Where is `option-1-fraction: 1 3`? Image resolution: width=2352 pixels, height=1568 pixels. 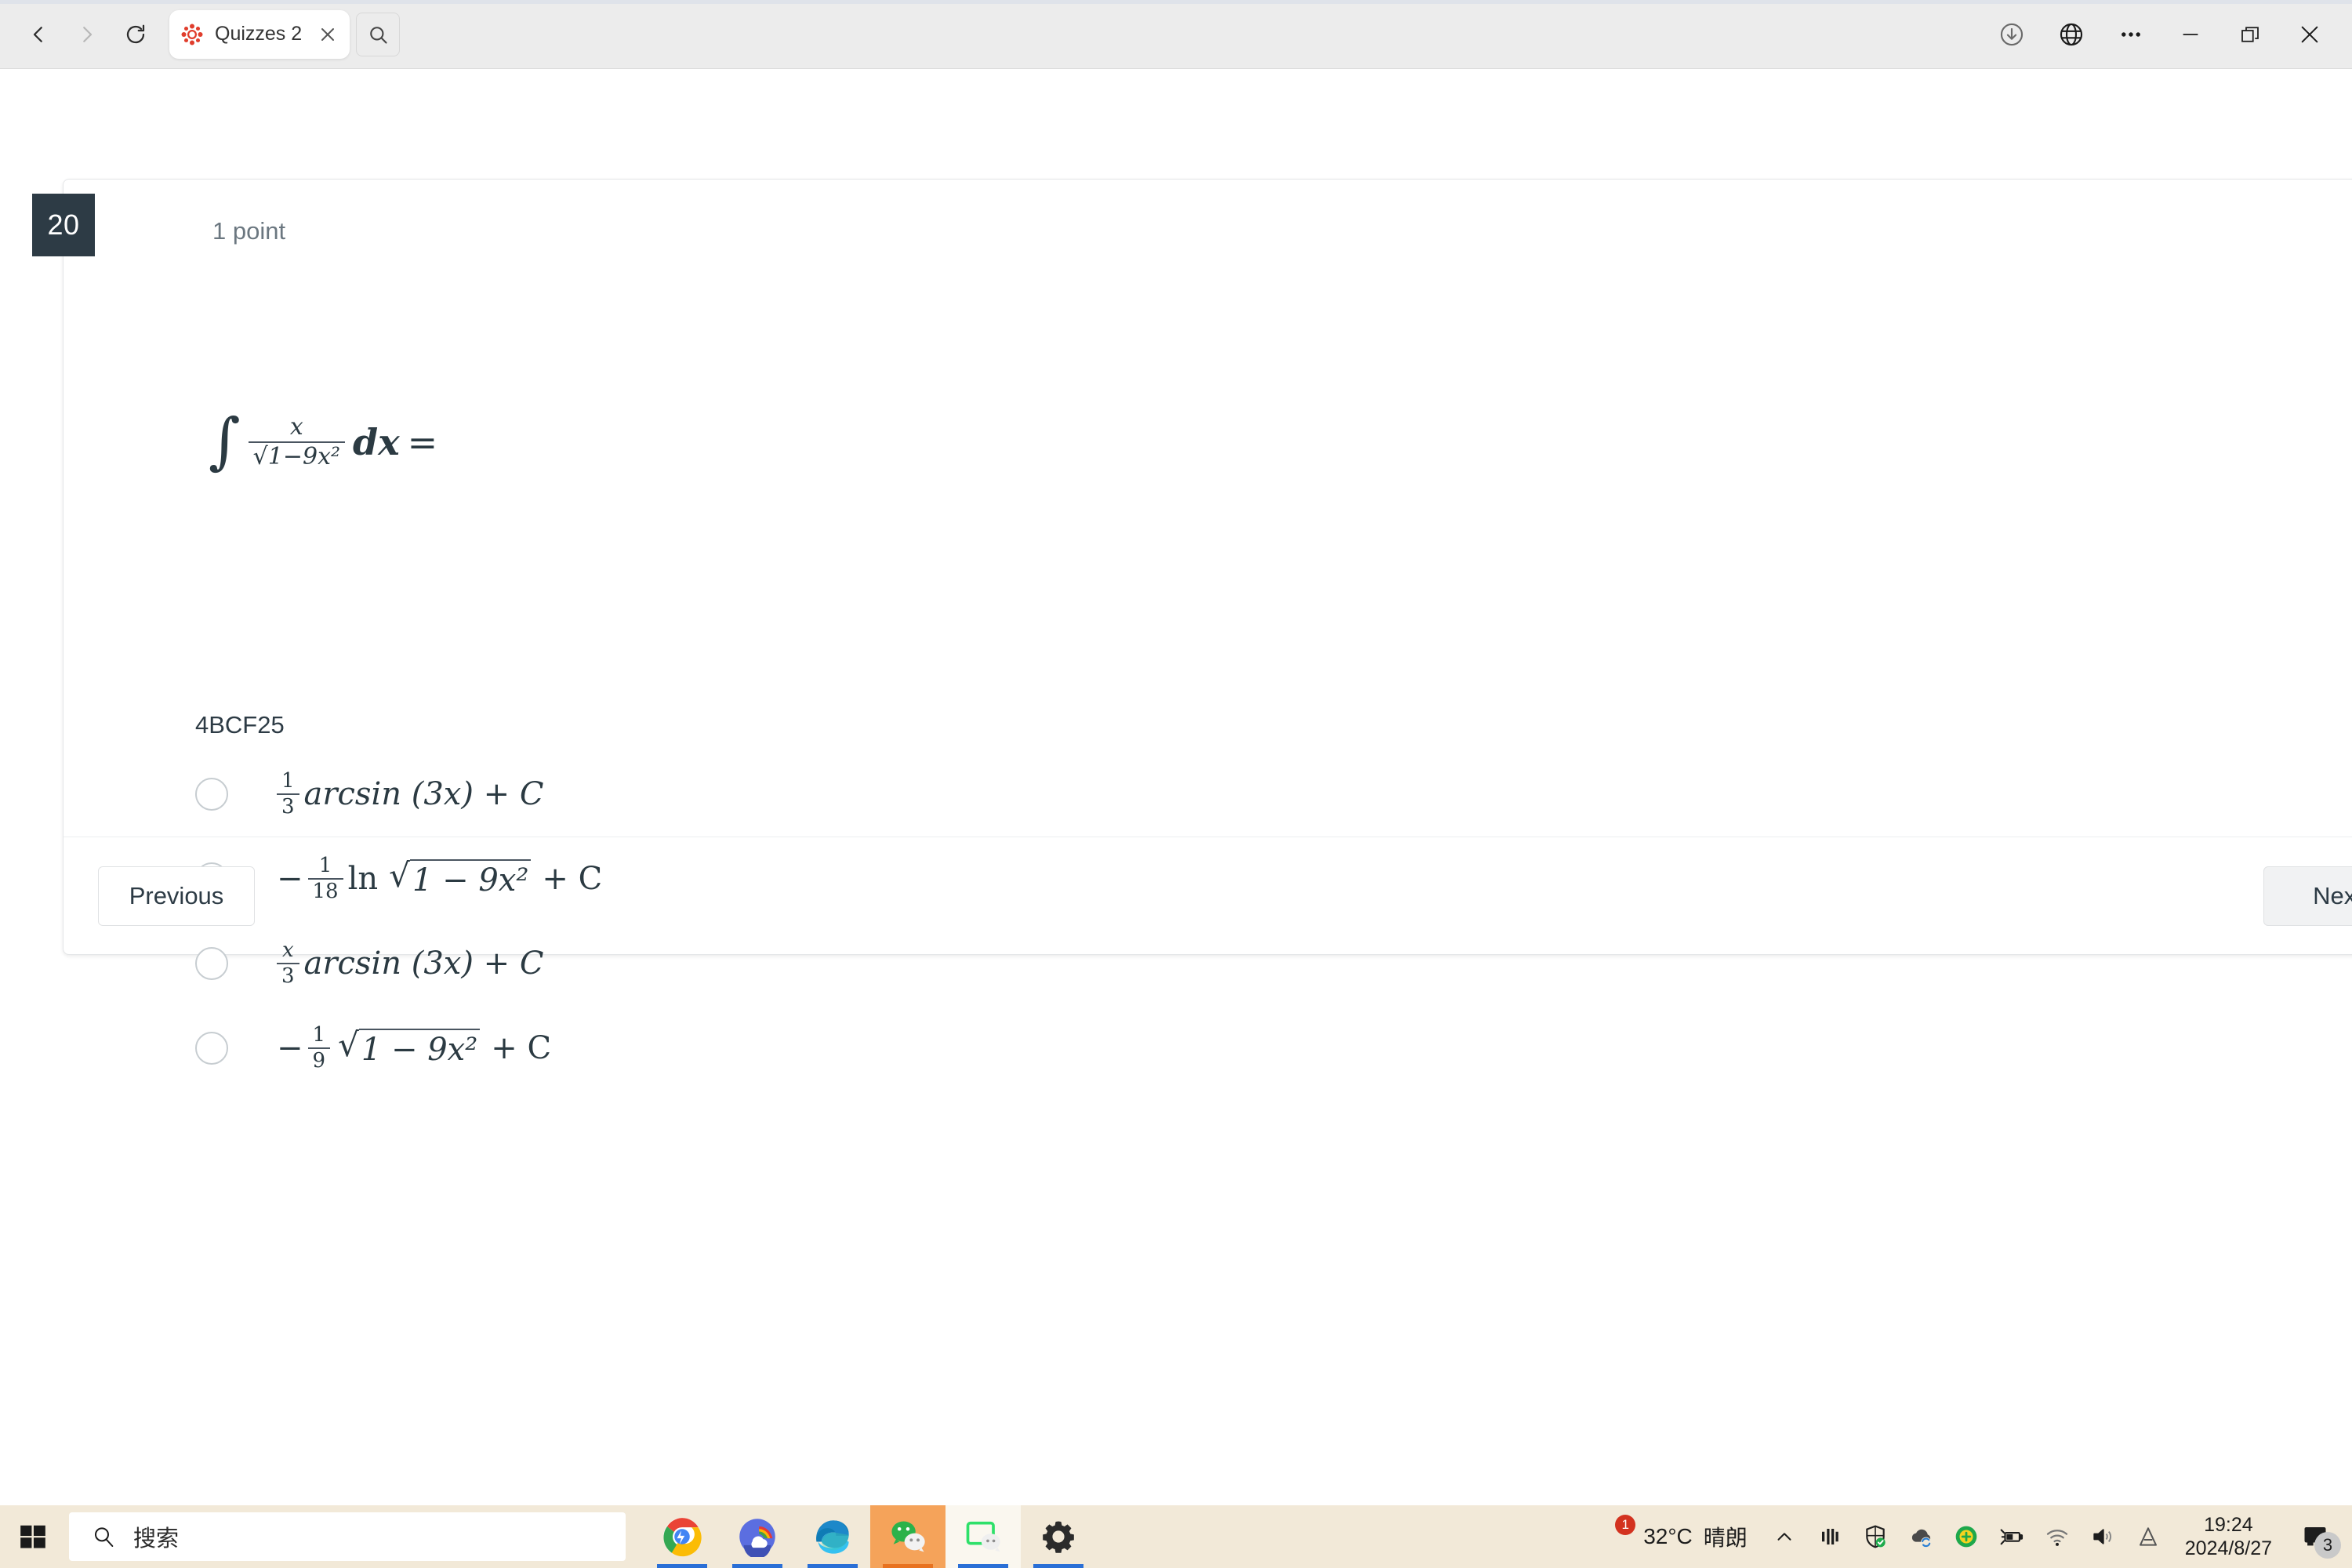 option-1-fraction: 1 3 is located at coordinates (288, 793).